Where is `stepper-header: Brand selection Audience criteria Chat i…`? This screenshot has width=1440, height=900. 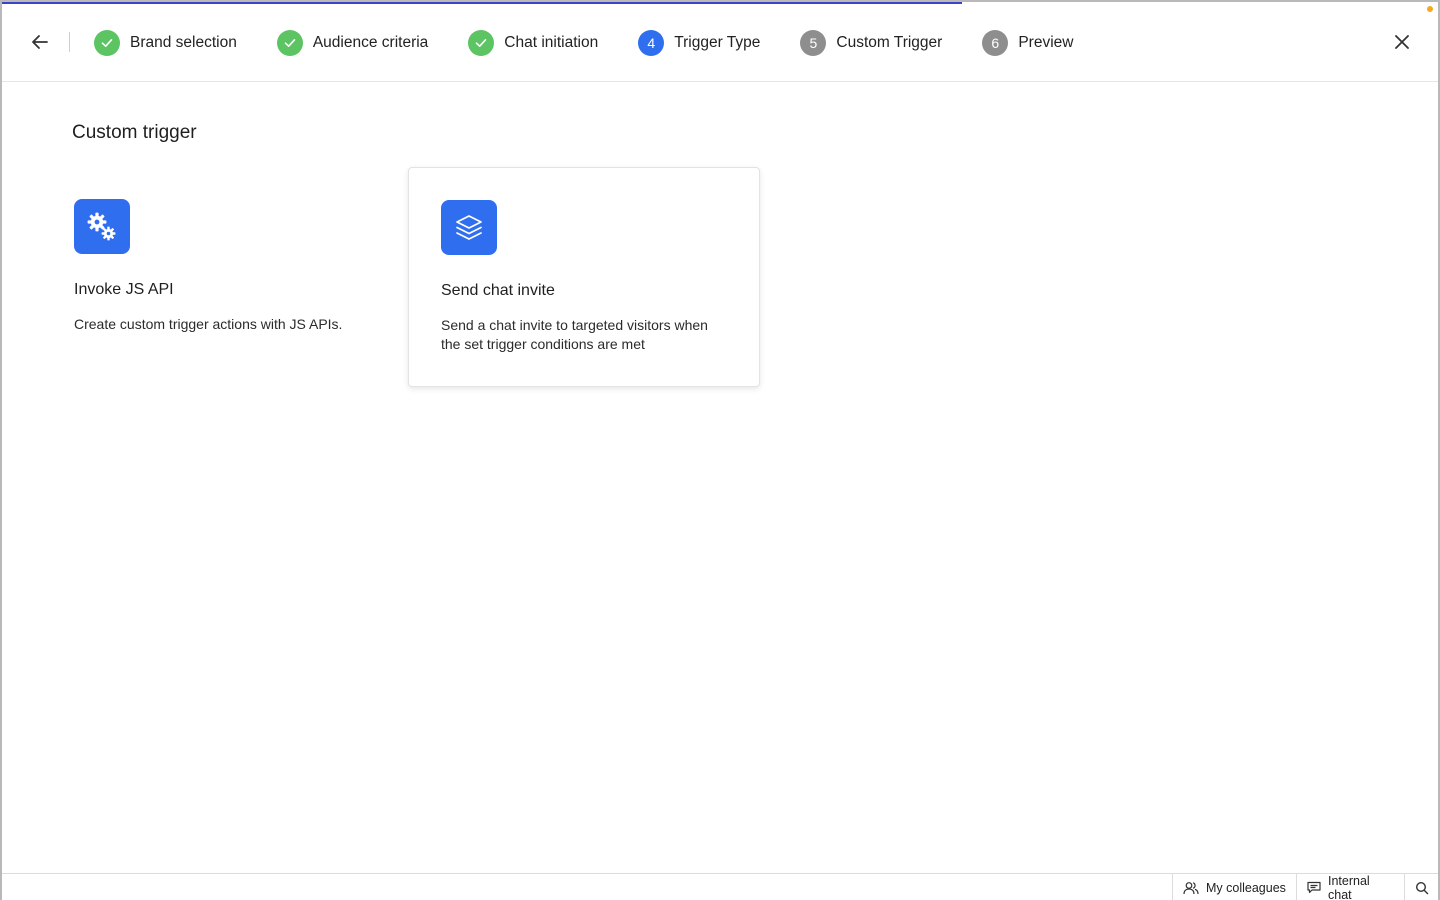 stepper-header: Brand selection Audience criteria Chat i… is located at coordinates (720, 43).